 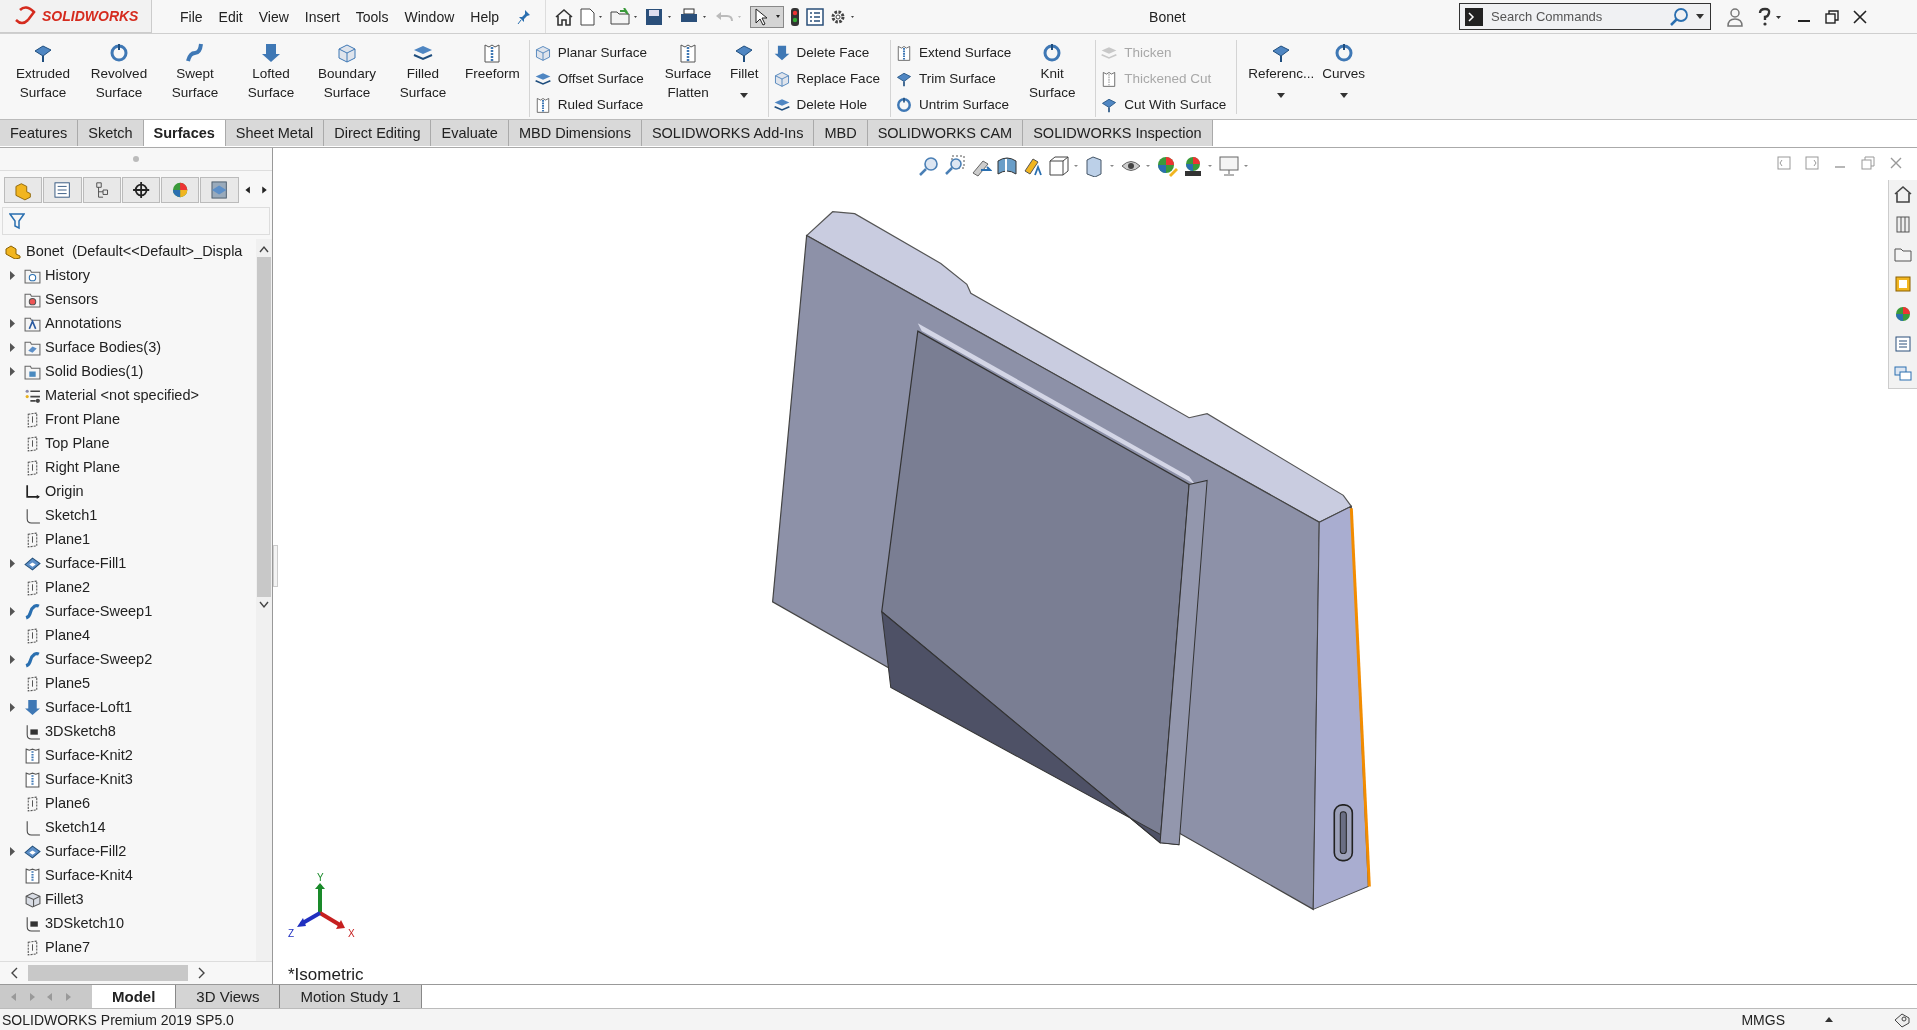 What do you see at coordinates (264, 605) in the screenshot?
I see `scroll-down-icon` at bounding box center [264, 605].